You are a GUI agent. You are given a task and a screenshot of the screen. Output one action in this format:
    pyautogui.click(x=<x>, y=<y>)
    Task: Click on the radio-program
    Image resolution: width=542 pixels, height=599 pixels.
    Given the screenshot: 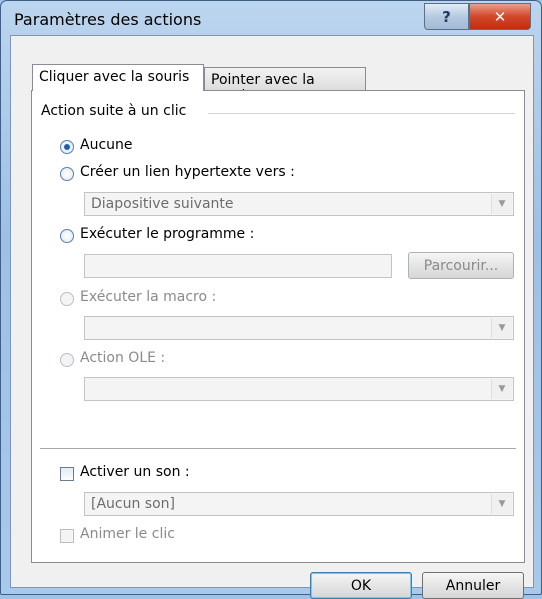 What is the action you would take?
    pyautogui.click(x=67, y=236)
    